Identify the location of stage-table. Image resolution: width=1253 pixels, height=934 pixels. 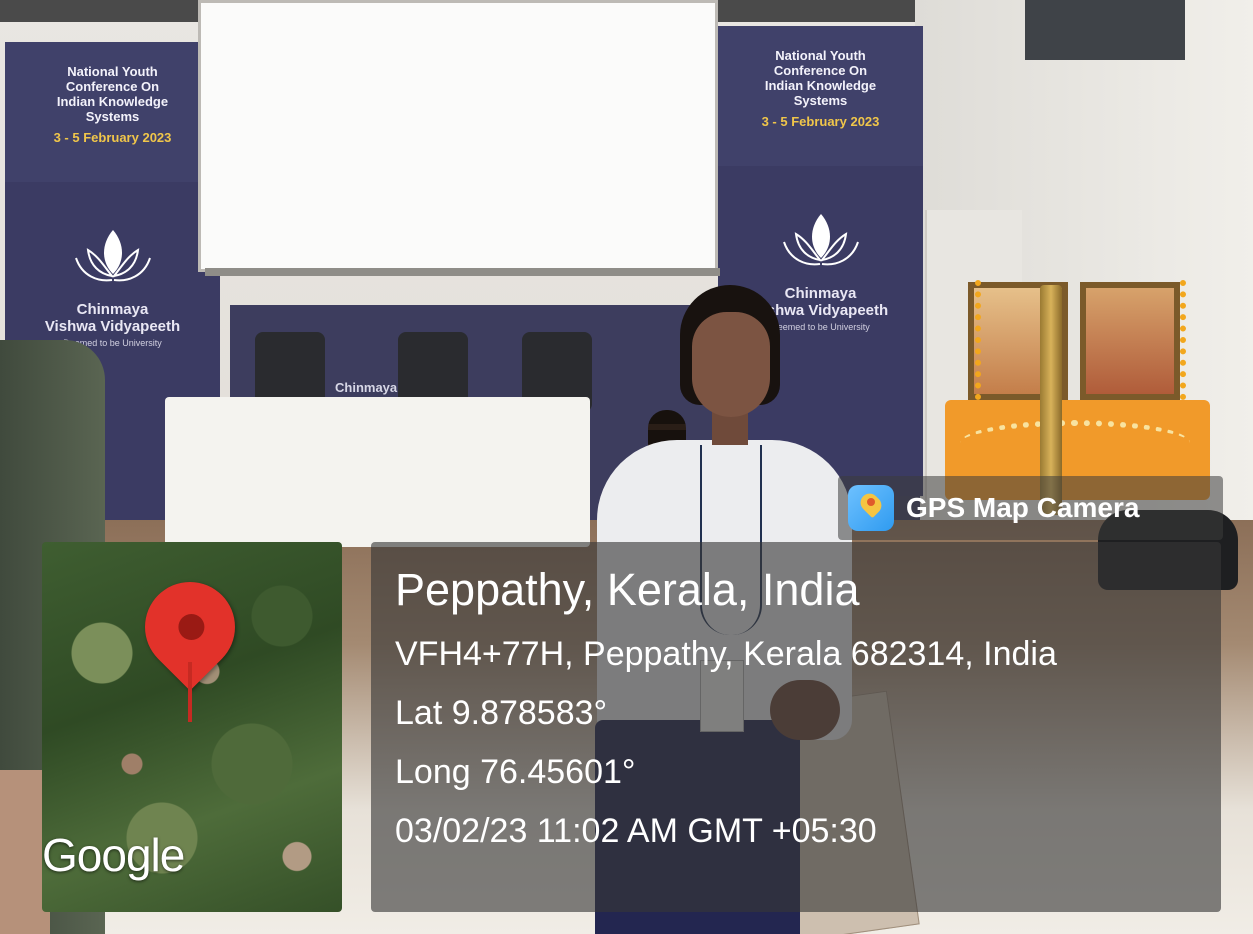
(377, 472).